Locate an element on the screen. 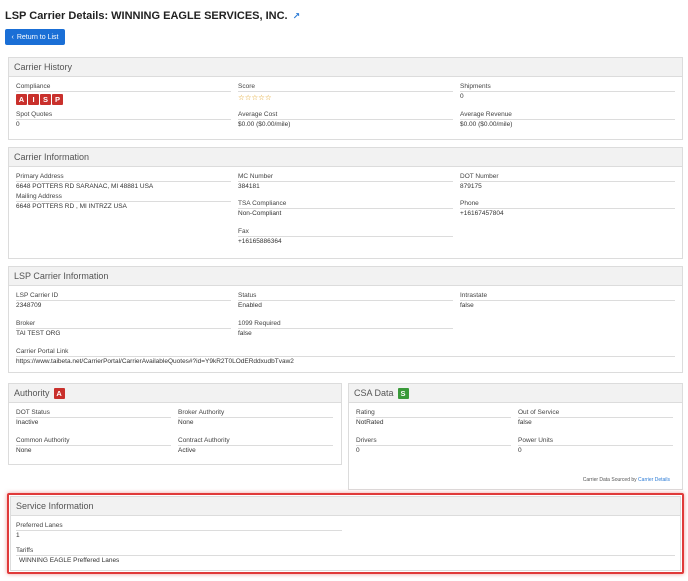  service-information-highlight is located at coordinates (345, 533).